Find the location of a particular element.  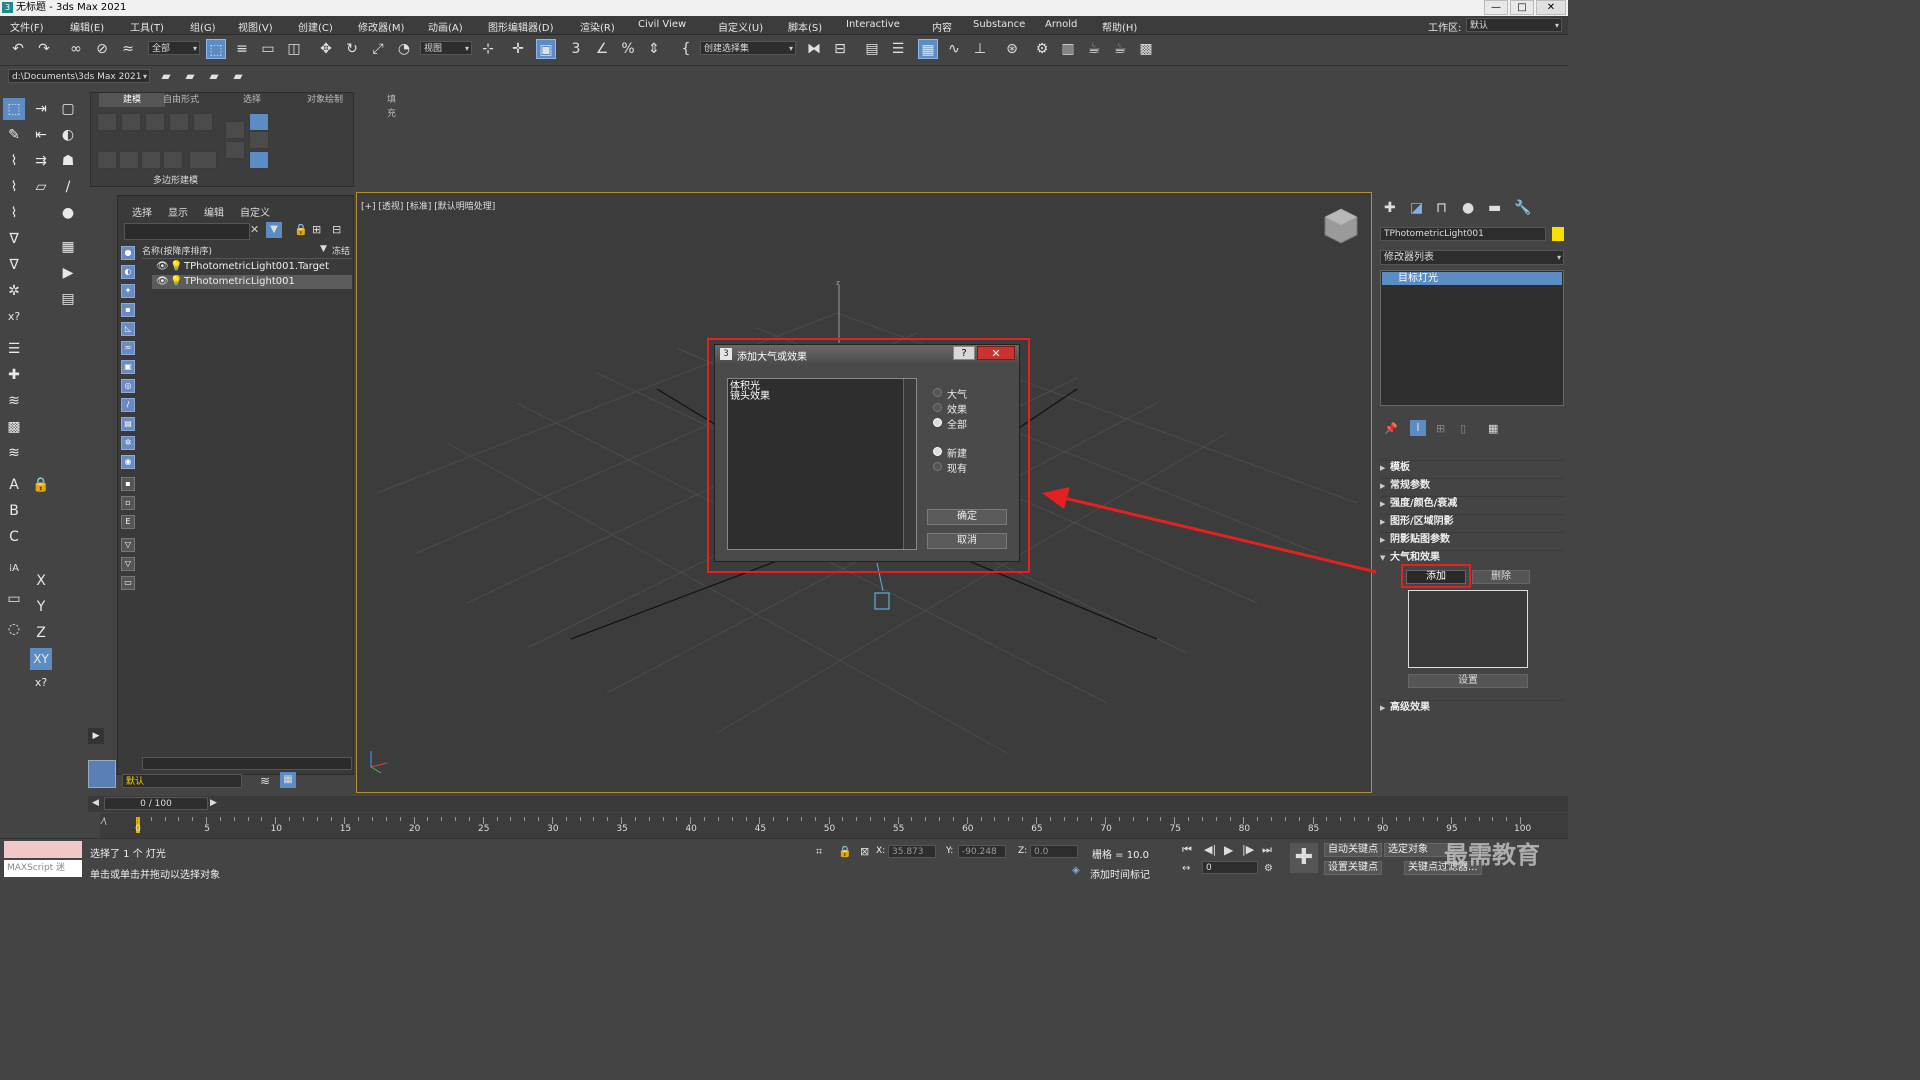

visibility-eye-icon: 👁 is located at coordinates (162, 267).